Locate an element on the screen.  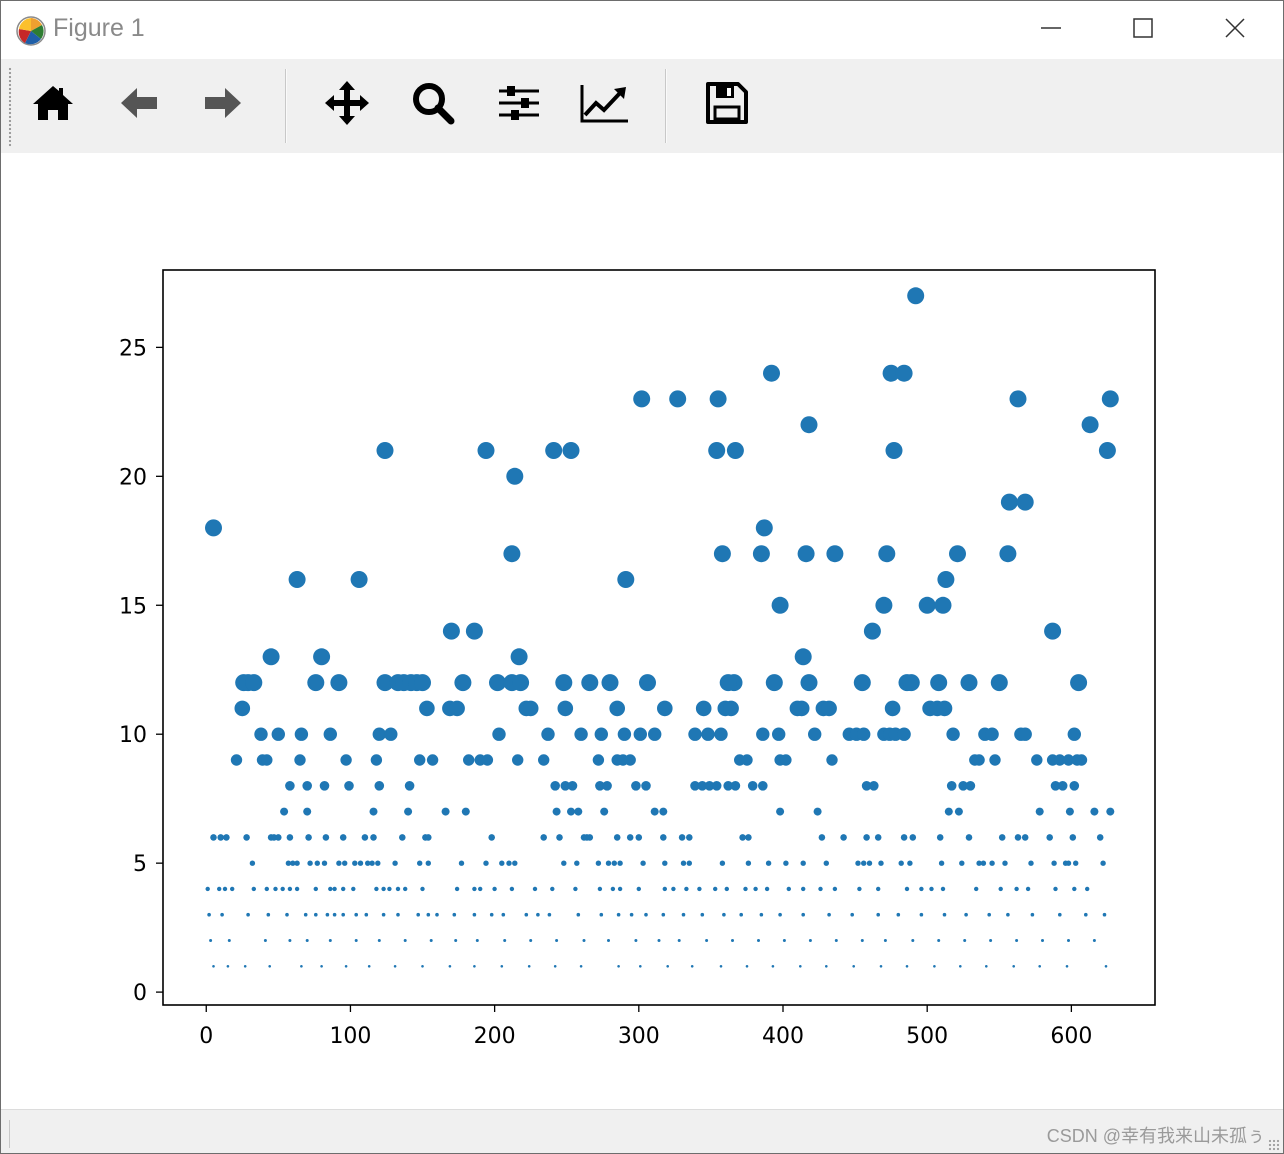
maximize-button is located at coordinates (1143, 30).